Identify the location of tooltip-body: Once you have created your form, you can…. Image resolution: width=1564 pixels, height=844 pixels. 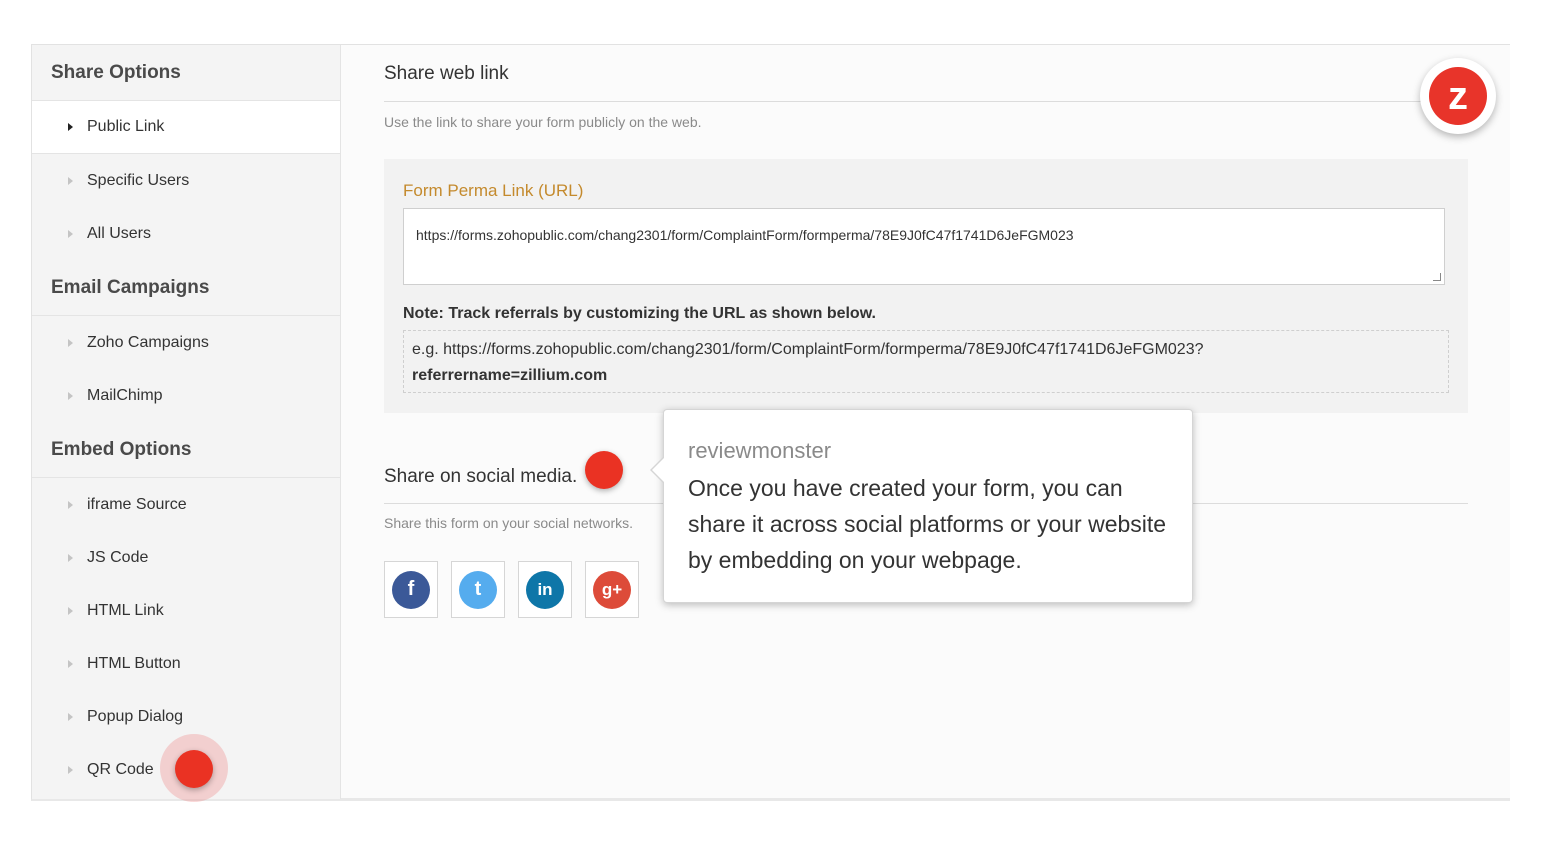
(927, 524).